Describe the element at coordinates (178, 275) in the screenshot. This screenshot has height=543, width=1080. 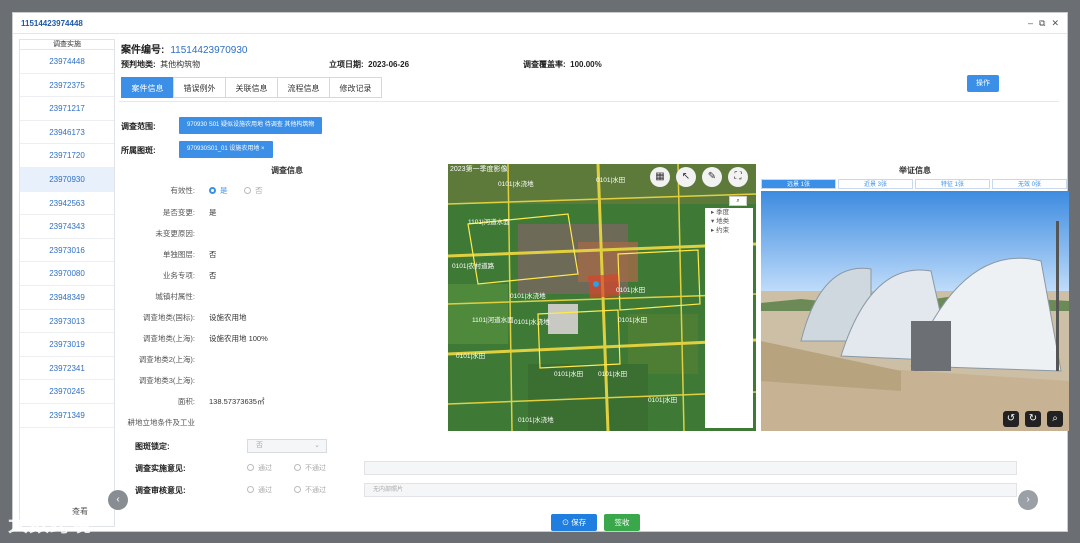
I see `field-label: 业务专项:` at that location.